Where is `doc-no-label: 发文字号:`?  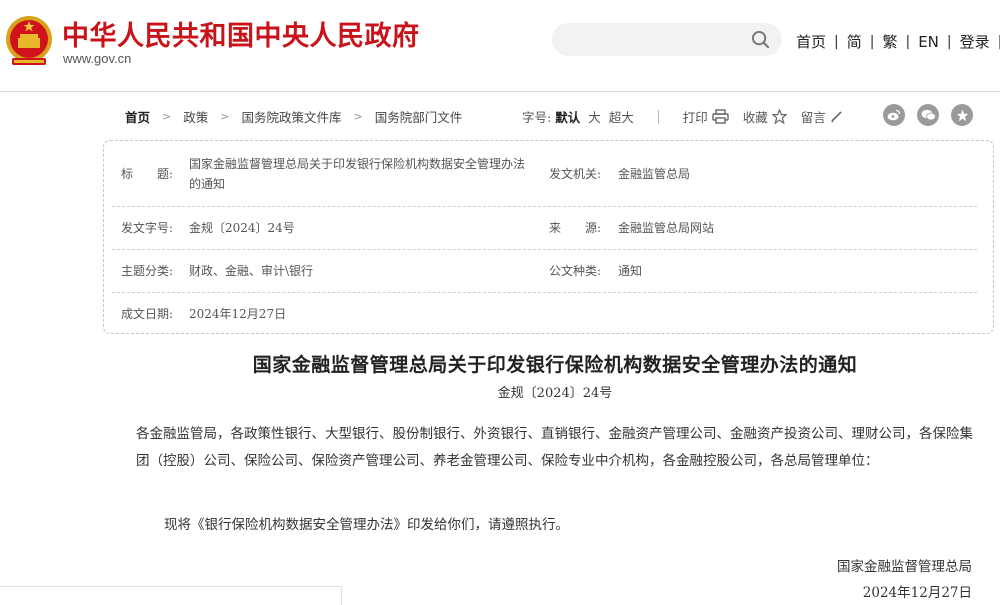
doc-no-label: 发文字号: is located at coordinates (147, 228).